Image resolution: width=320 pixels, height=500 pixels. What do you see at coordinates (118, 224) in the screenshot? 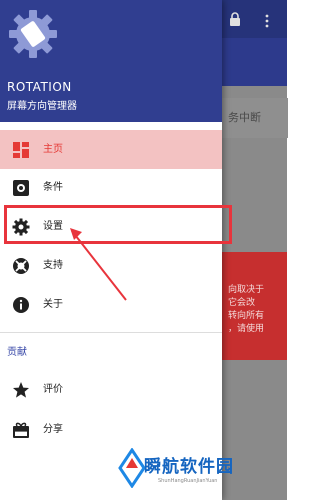
I see `annotation-highlight-box` at bounding box center [118, 224].